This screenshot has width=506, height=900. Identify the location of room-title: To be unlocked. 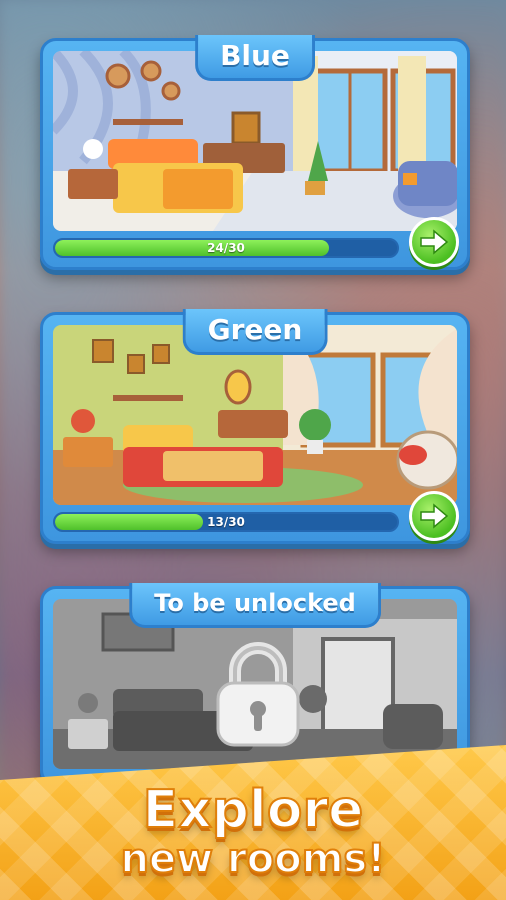
(255, 605).